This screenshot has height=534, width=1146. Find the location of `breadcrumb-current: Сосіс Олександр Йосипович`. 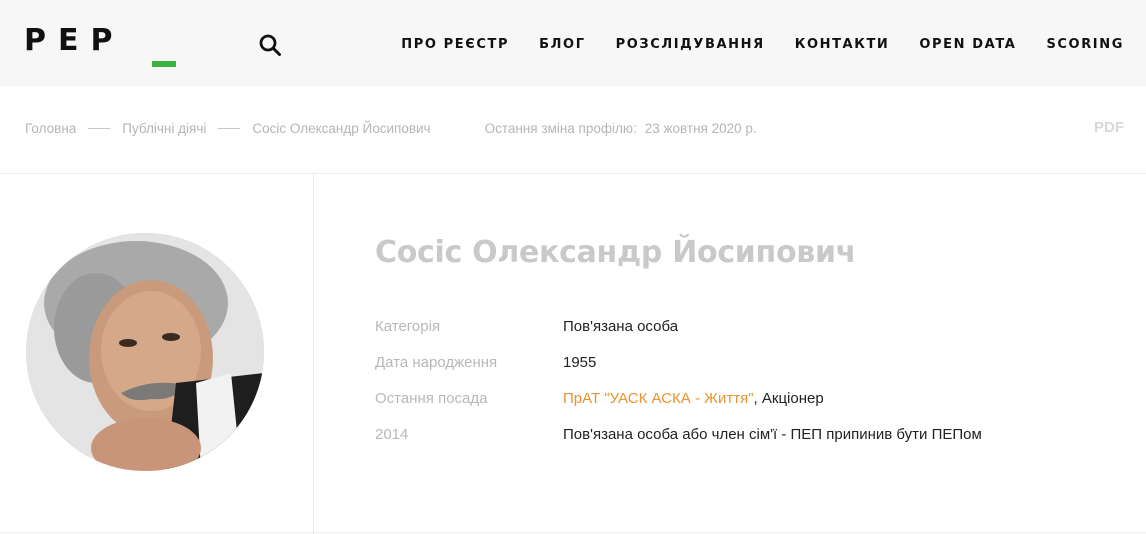

breadcrumb-current: Сосіс Олександр Йосипович is located at coordinates (341, 128).